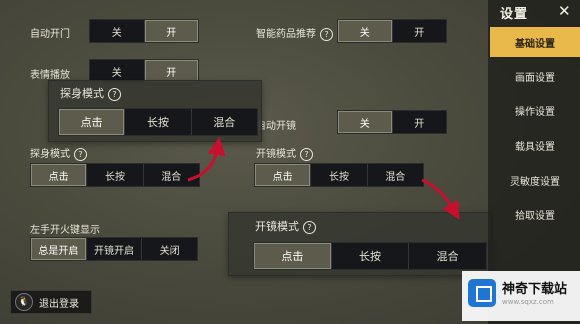 This screenshot has width=580, height=324. Describe the element at coordinates (440, 199) in the screenshot. I see `arrow-scope` at that location.